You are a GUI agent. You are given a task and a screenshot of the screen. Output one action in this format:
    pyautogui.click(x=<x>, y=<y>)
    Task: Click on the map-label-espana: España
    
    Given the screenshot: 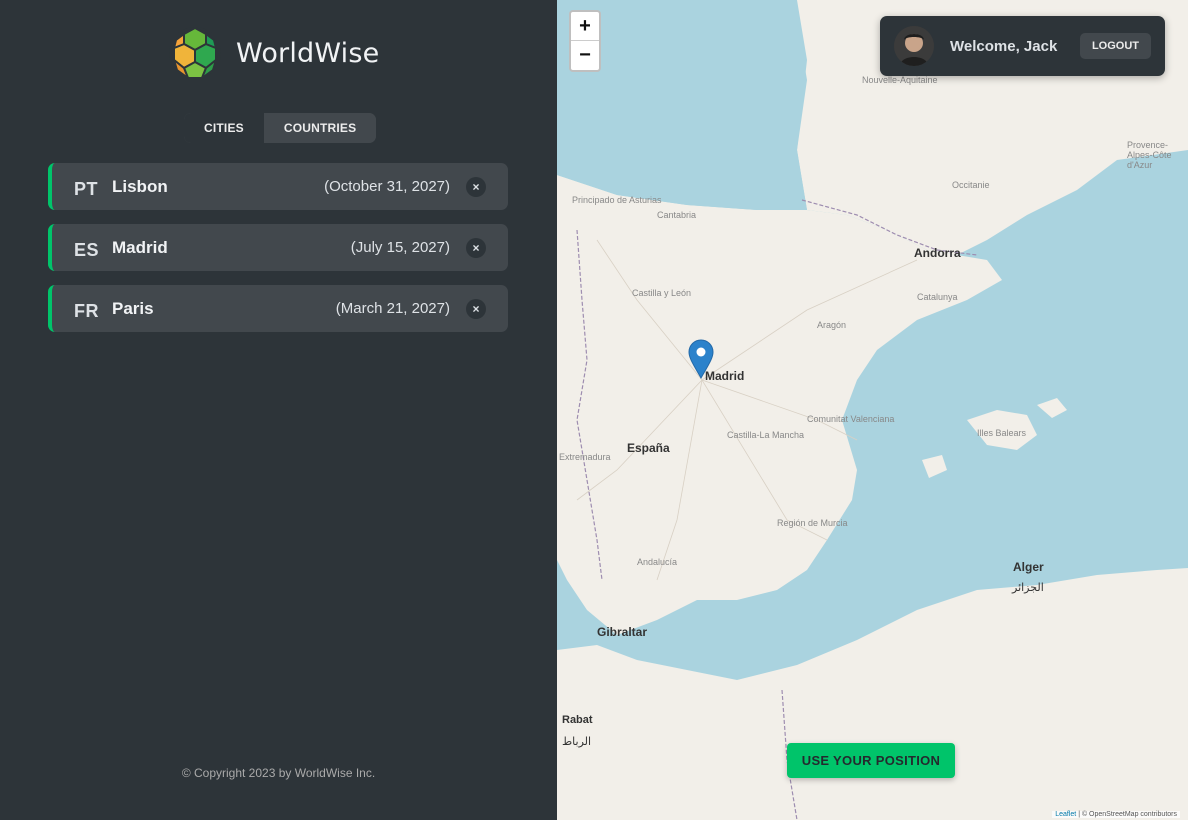 What is the action you would take?
    pyautogui.click(x=648, y=448)
    